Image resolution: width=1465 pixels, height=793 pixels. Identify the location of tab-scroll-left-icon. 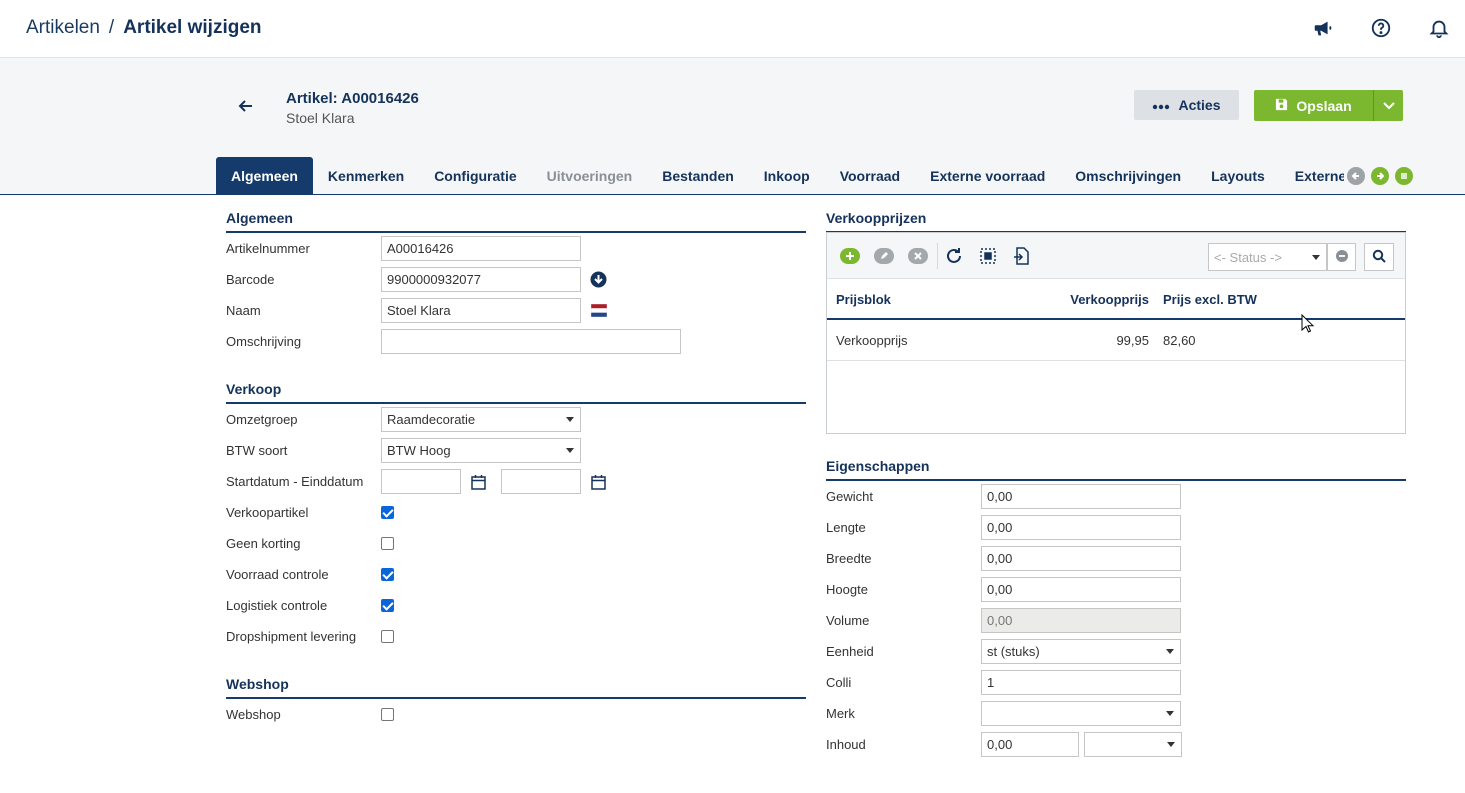
(1356, 176).